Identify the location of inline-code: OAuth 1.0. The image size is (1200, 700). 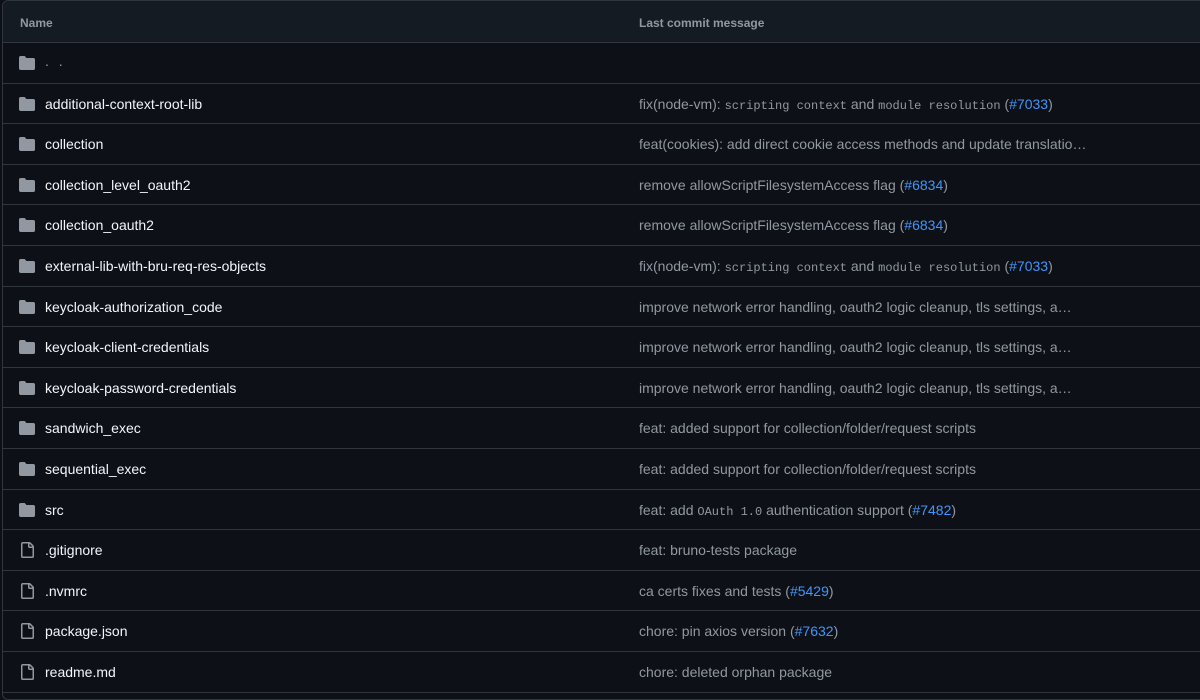
(730, 511).